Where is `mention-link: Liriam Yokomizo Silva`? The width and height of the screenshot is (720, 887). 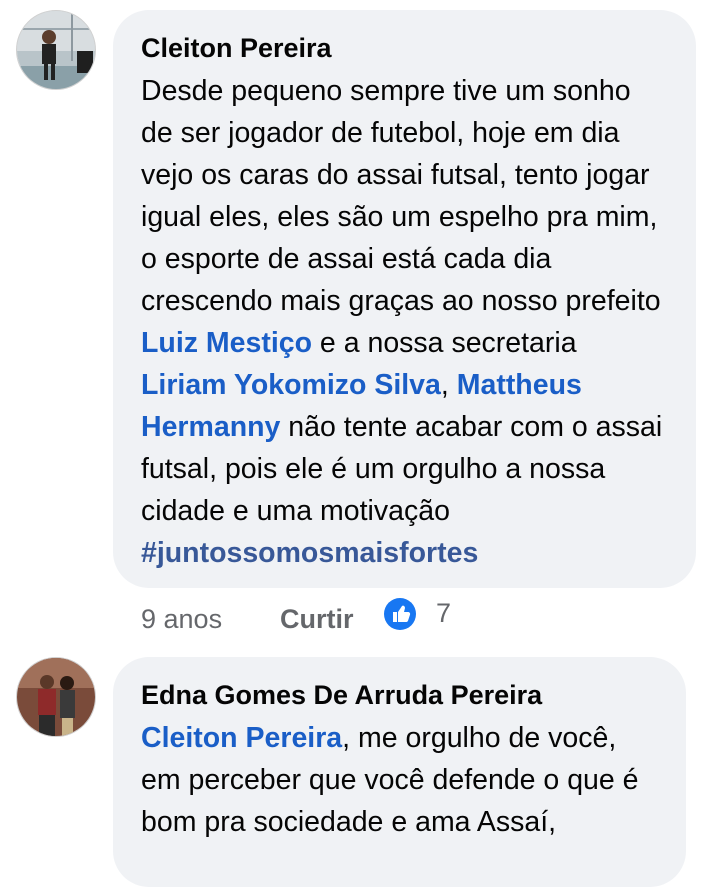 mention-link: Liriam Yokomizo Silva is located at coordinates (291, 385).